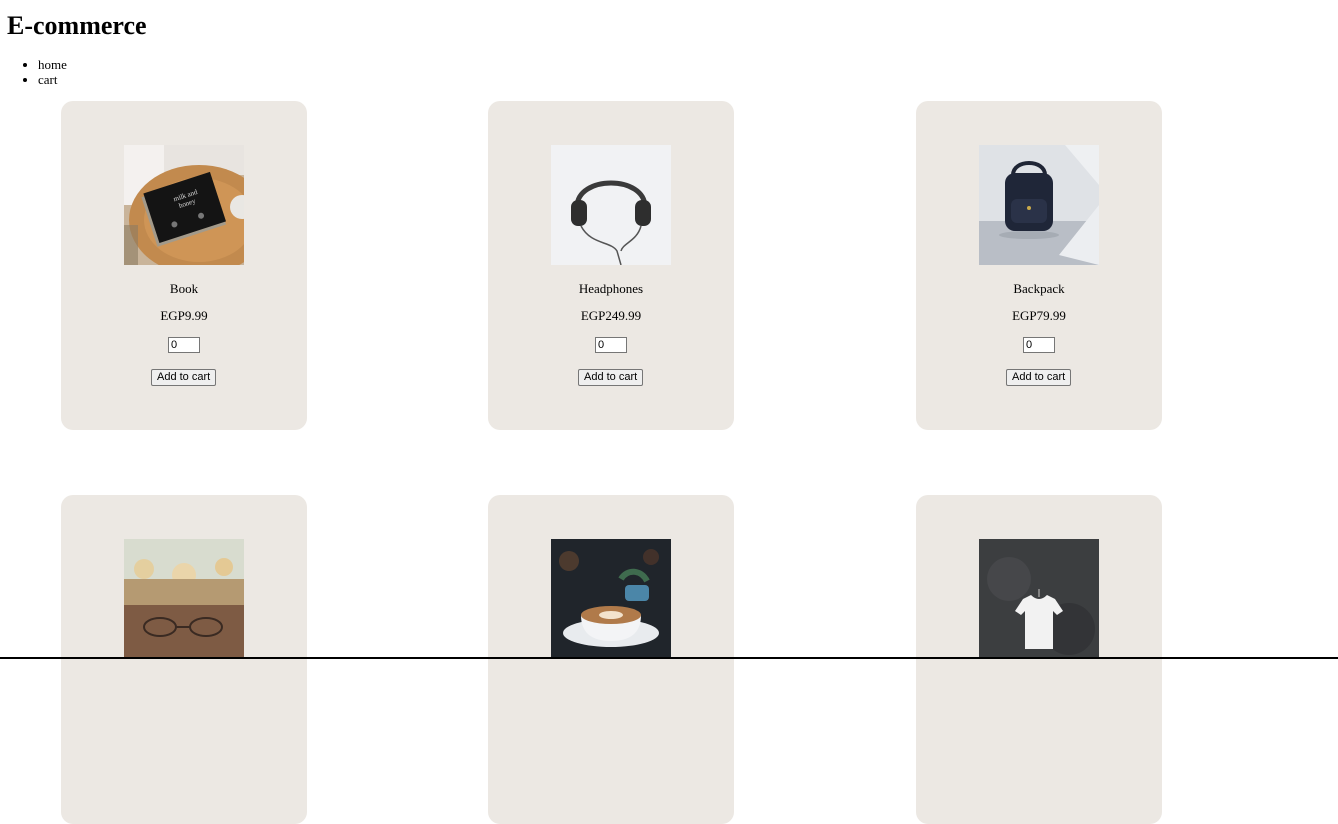 The image size is (1338, 824). Describe the element at coordinates (611, 265) in the screenshot. I see `product-card: Headphones EGP249.99 Add to cart` at that location.